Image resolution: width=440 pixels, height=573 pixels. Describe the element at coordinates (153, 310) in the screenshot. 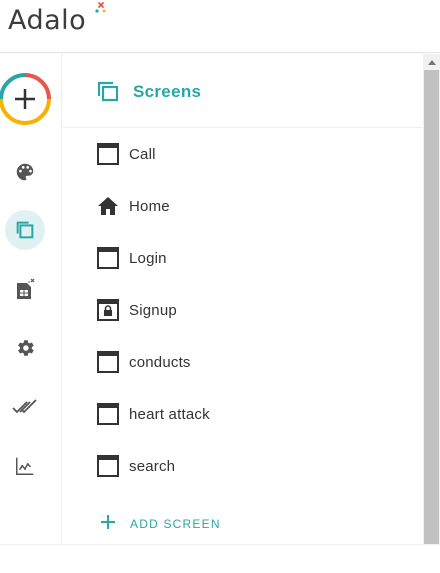

I see `screen-label: Signup` at that location.